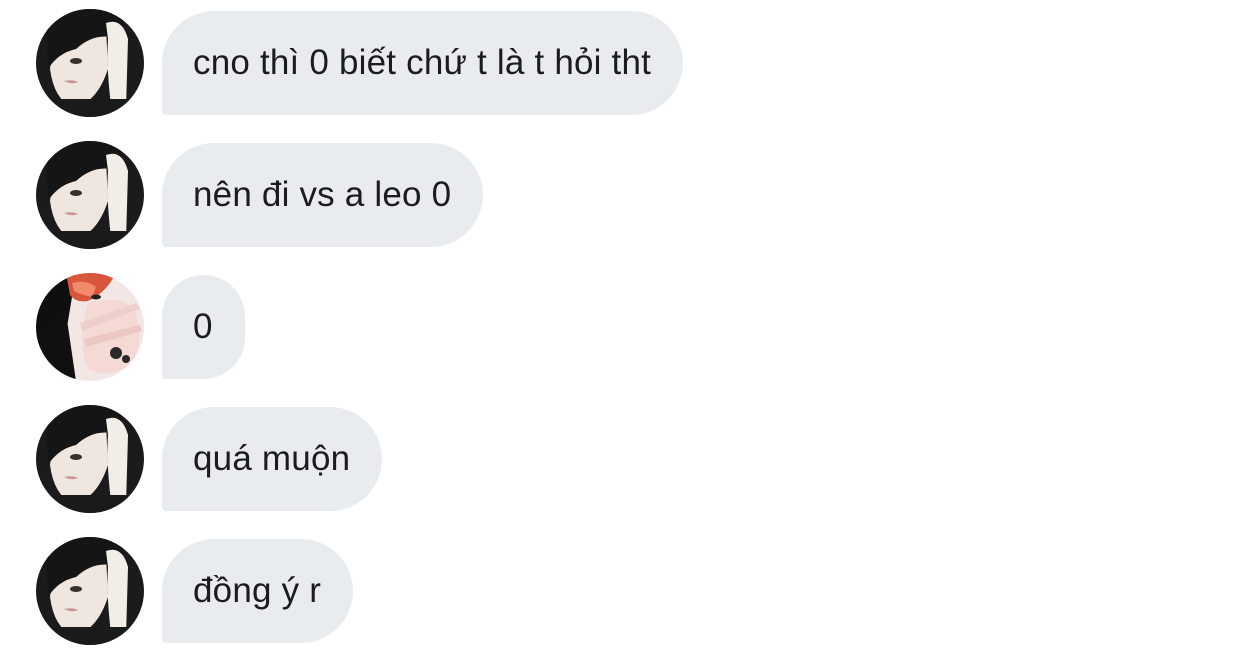 This screenshot has width=1242, height=663. I want to click on message-text: 0, so click(203, 326).